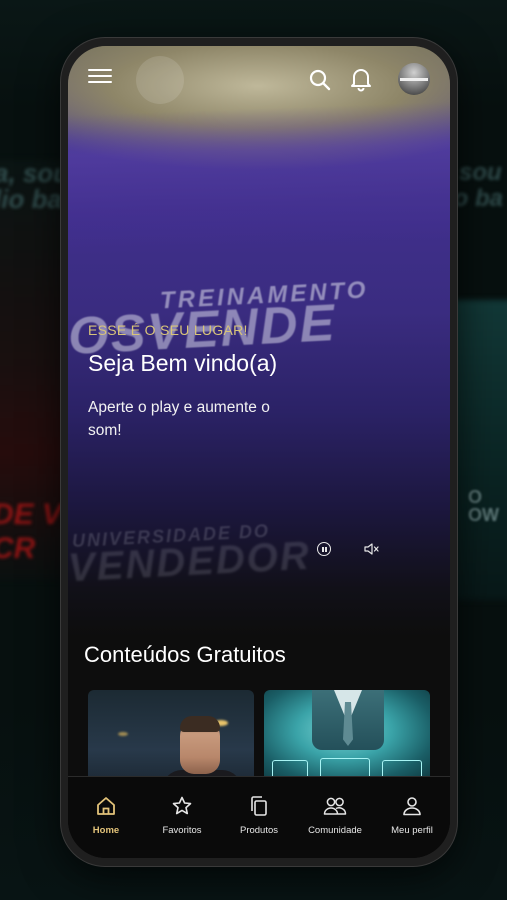 Image resolution: width=507 pixels, height=900 pixels. I want to click on bell-icon, so click(361, 80).